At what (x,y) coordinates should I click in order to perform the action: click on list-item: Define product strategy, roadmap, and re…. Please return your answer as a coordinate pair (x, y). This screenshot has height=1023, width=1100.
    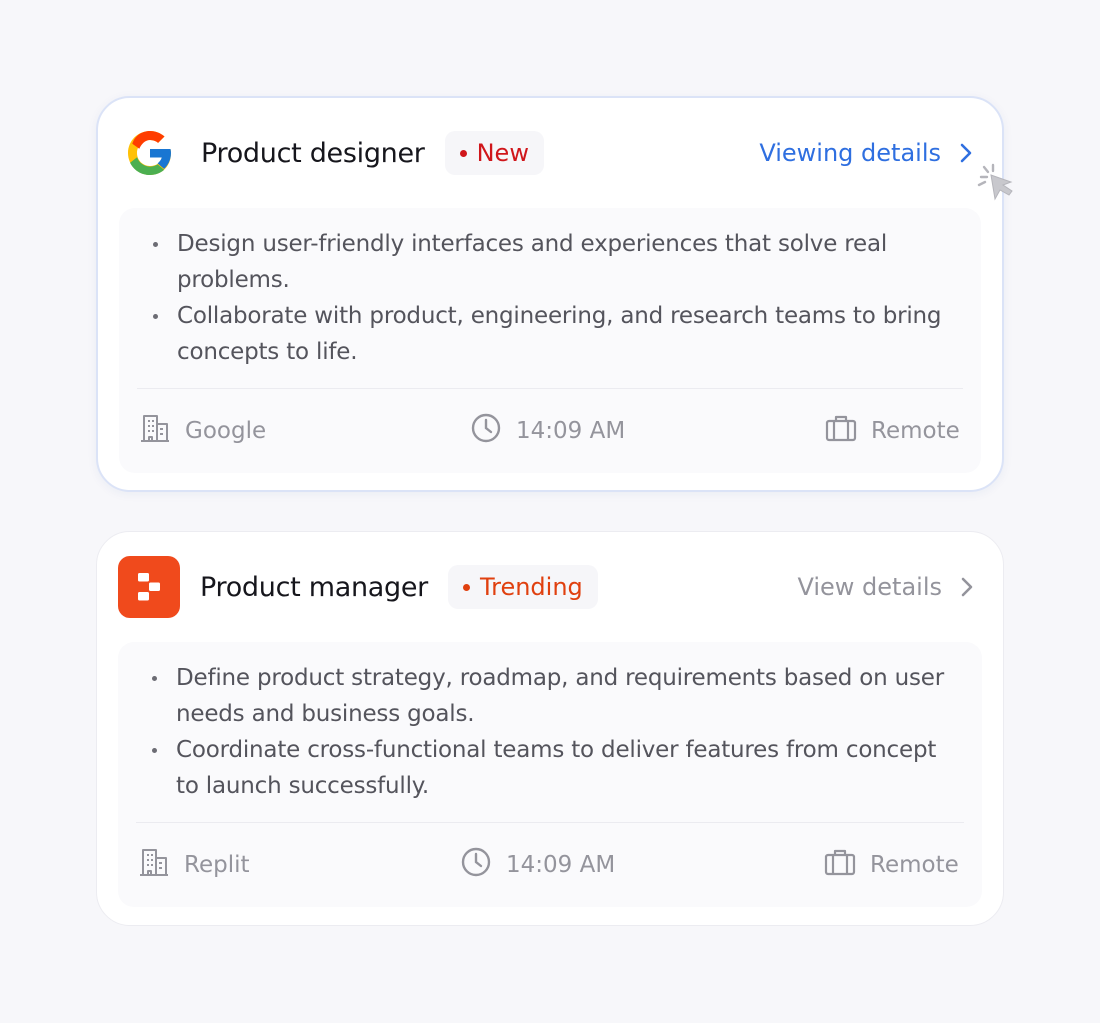
    Looking at the image, I should click on (557, 696).